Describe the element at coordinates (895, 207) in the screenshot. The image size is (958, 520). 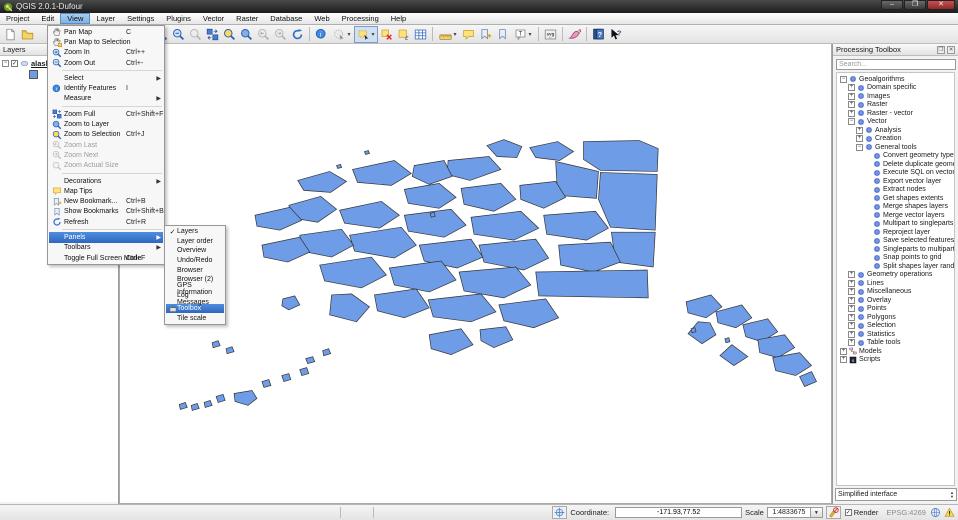
I see `tree-item-merge-shapes-layers: Merge shapes layers` at that location.